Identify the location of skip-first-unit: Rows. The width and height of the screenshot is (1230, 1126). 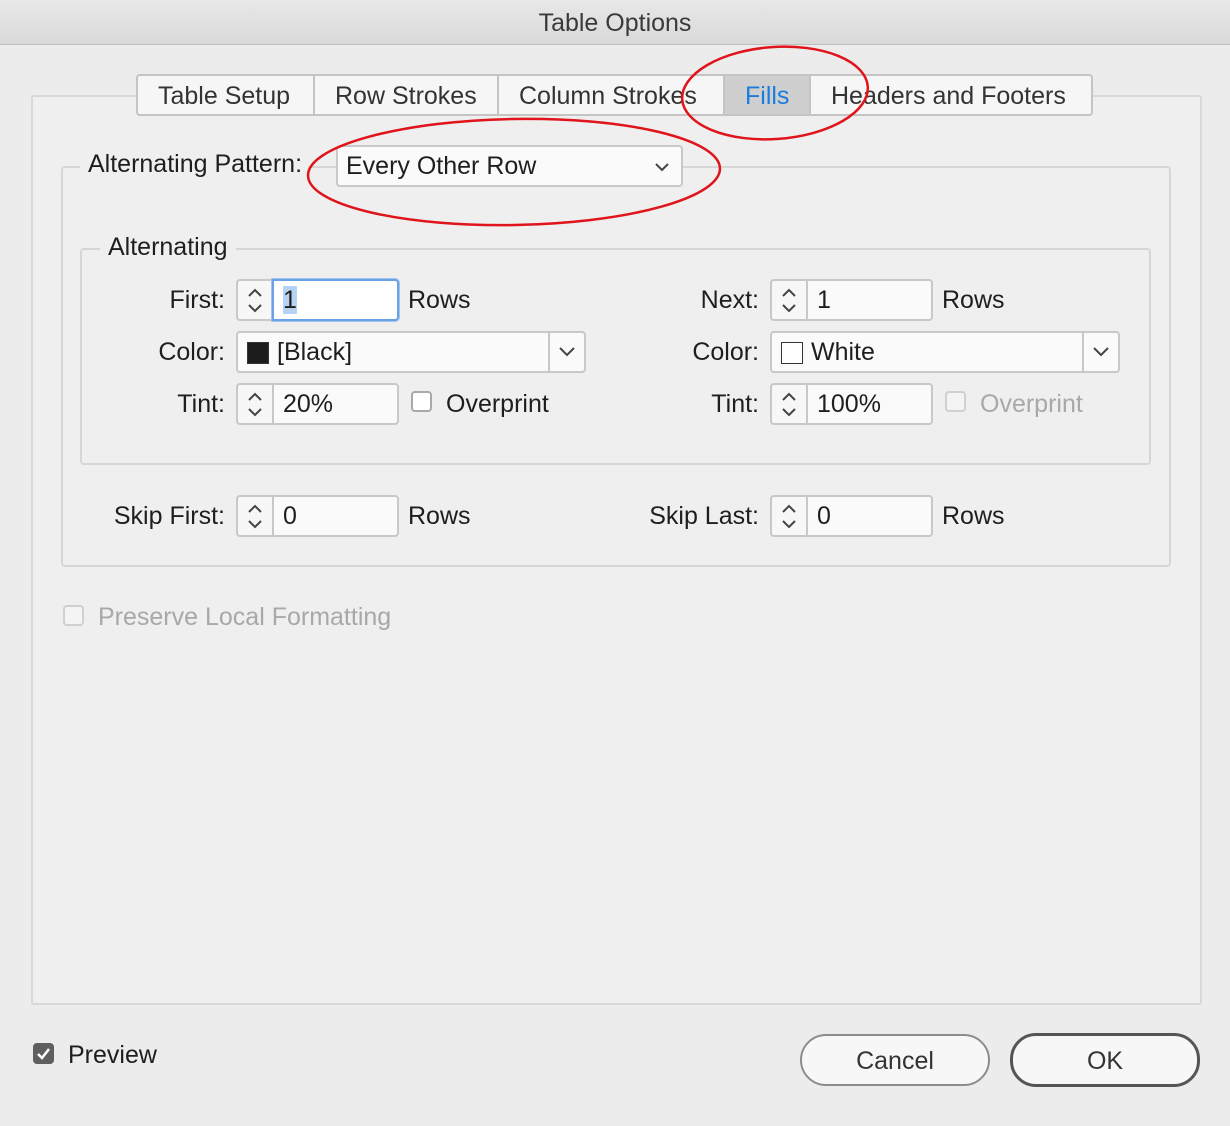
(439, 516).